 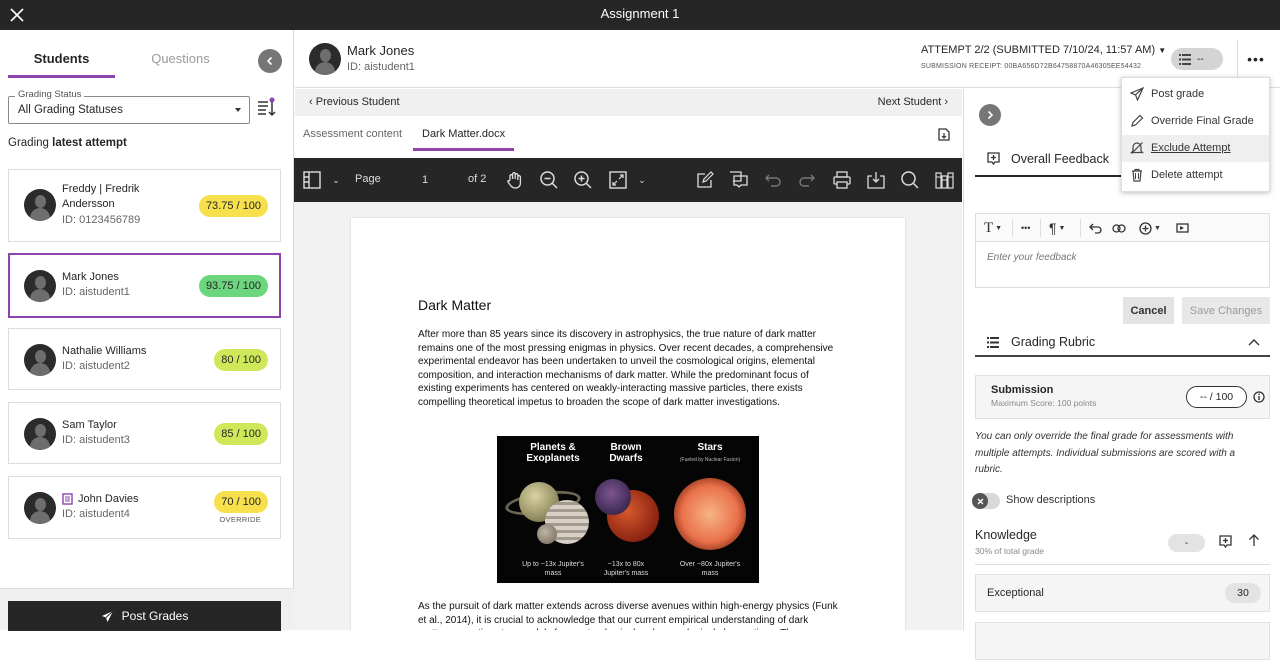 I want to click on panel-tabs: Students Questions, so click(x=143, y=61).